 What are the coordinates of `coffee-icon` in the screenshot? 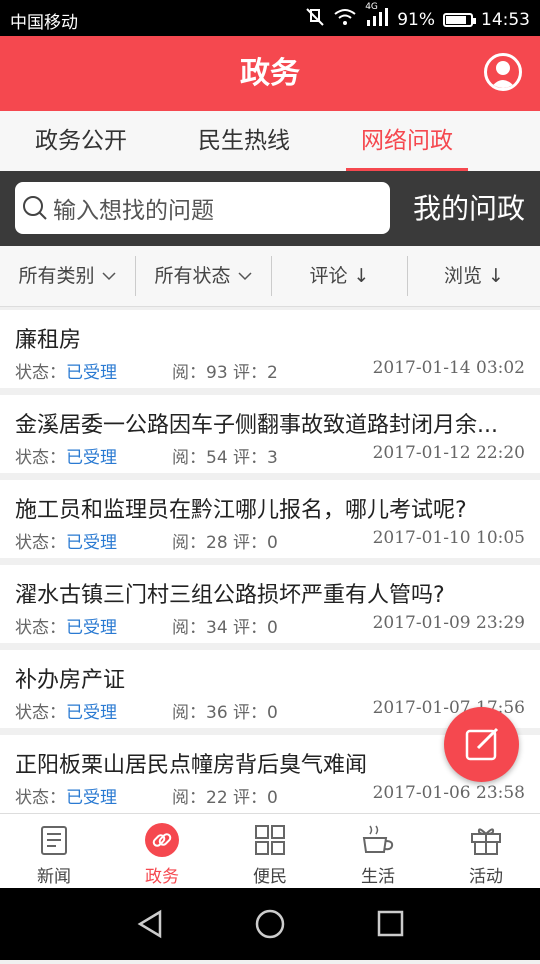 It's located at (378, 839).